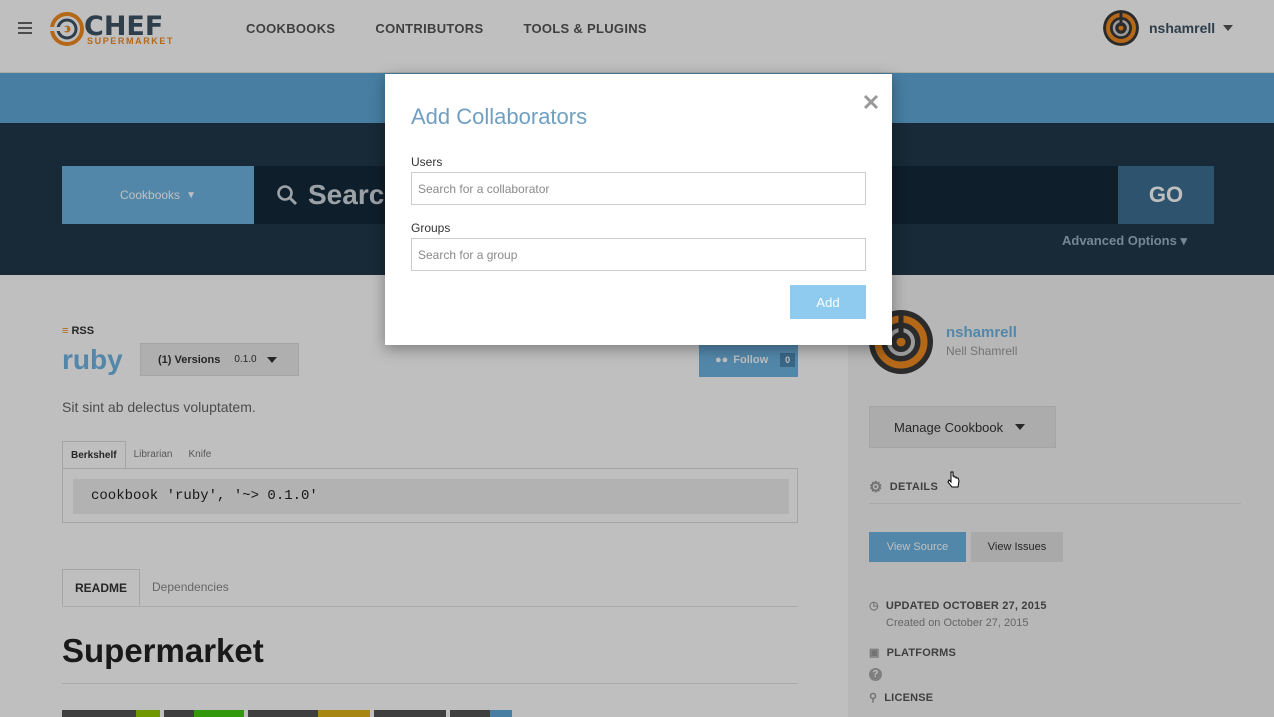  What do you see at coordinates (638, 254) in the screenshot?
I see `groups-search-input` at bounding box center [638, 254].